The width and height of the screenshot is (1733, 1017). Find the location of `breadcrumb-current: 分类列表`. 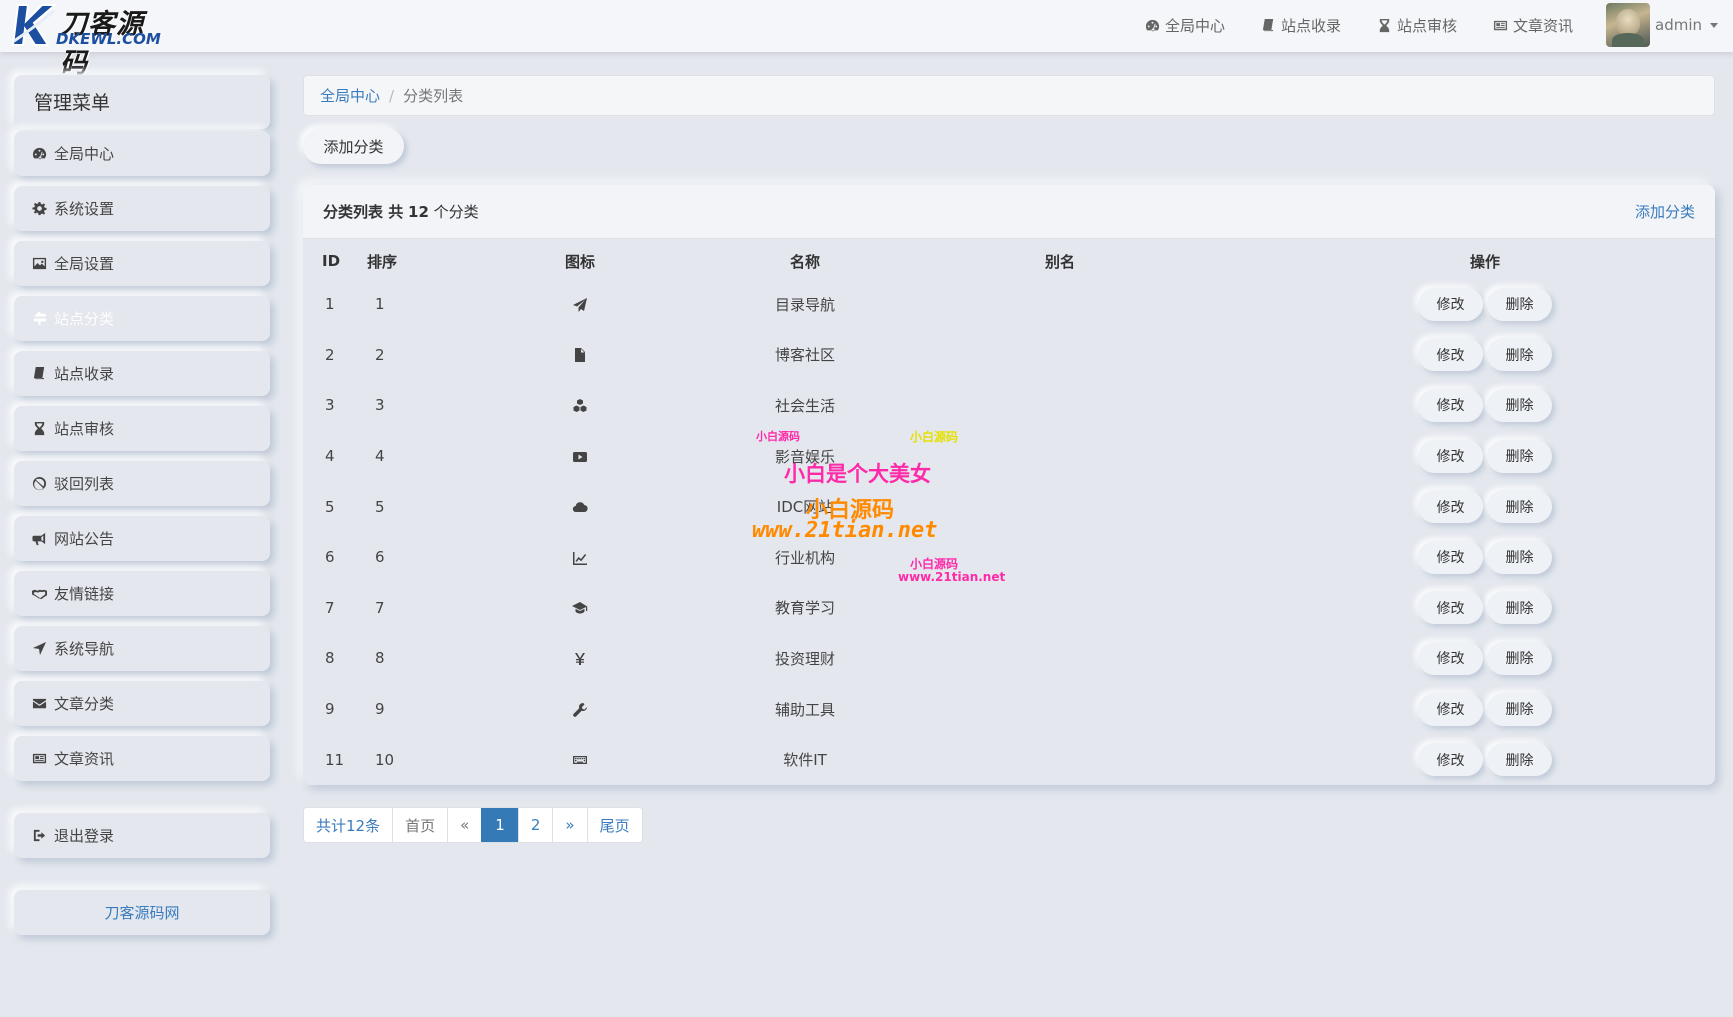

breadcrumb-current: 分类列表 is located at coordinates (433, 96).